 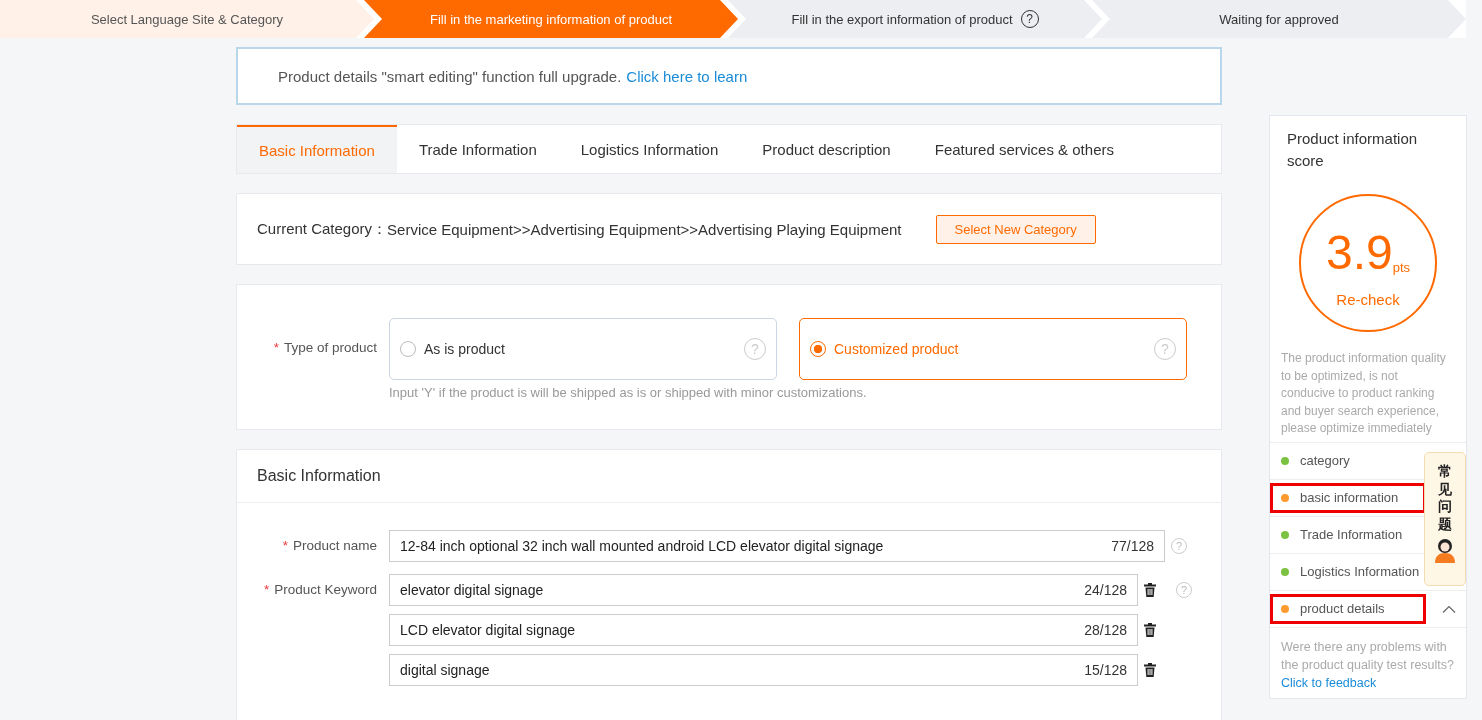 I want to click on hint-text: Input 'Y' if the product is will be shipped as is or shipped with minor customizations., so click(x=628, y=392).